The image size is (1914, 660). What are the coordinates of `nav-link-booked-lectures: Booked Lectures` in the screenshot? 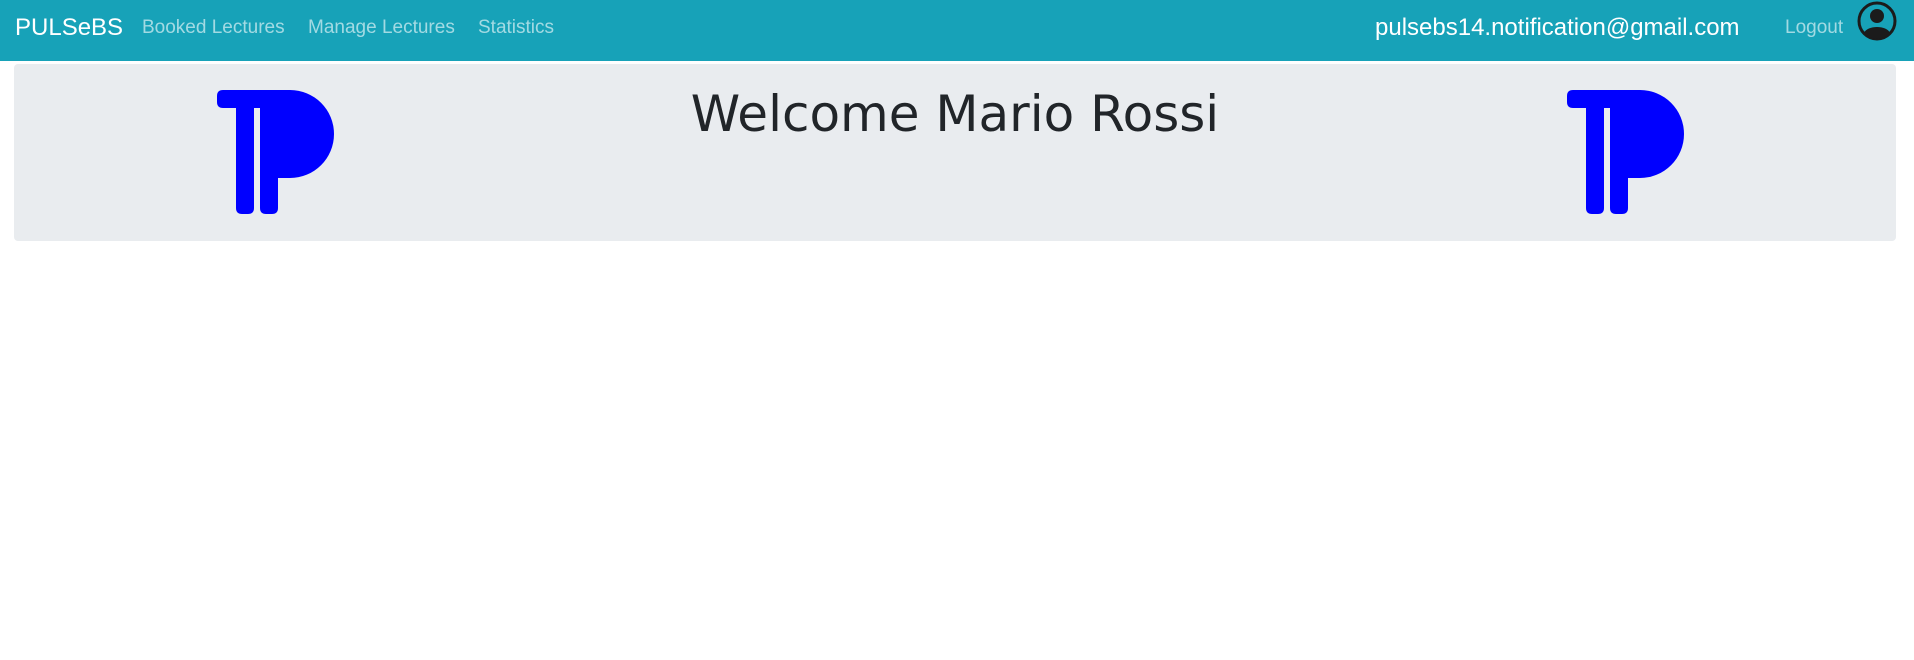 It's located at (213, 28).